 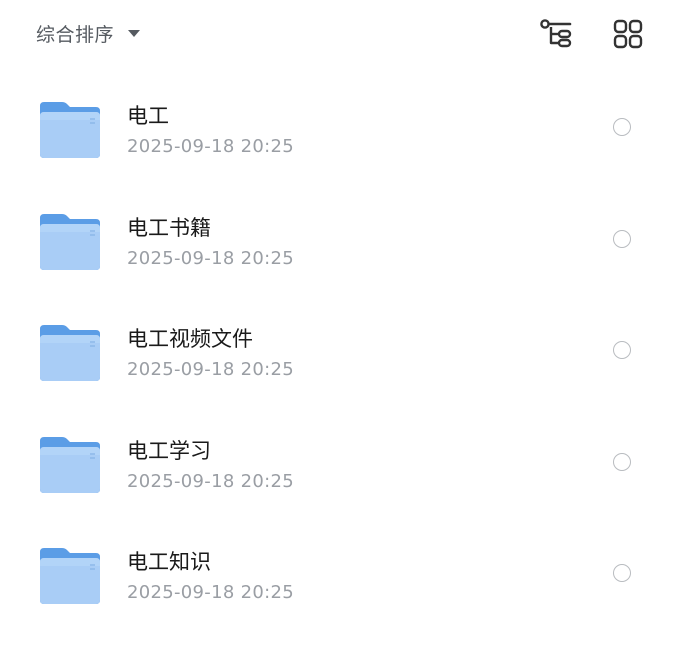 What do you see at coordinates (75, 34) in the screenshot?
I see `sort-label: 综合排序` at bounding box center [75, 34].